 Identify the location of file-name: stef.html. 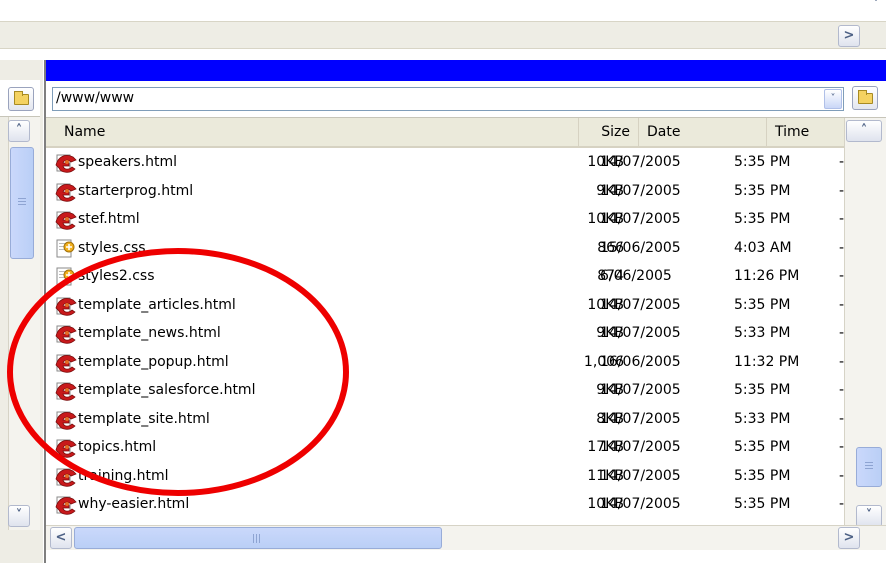
(109, 219).